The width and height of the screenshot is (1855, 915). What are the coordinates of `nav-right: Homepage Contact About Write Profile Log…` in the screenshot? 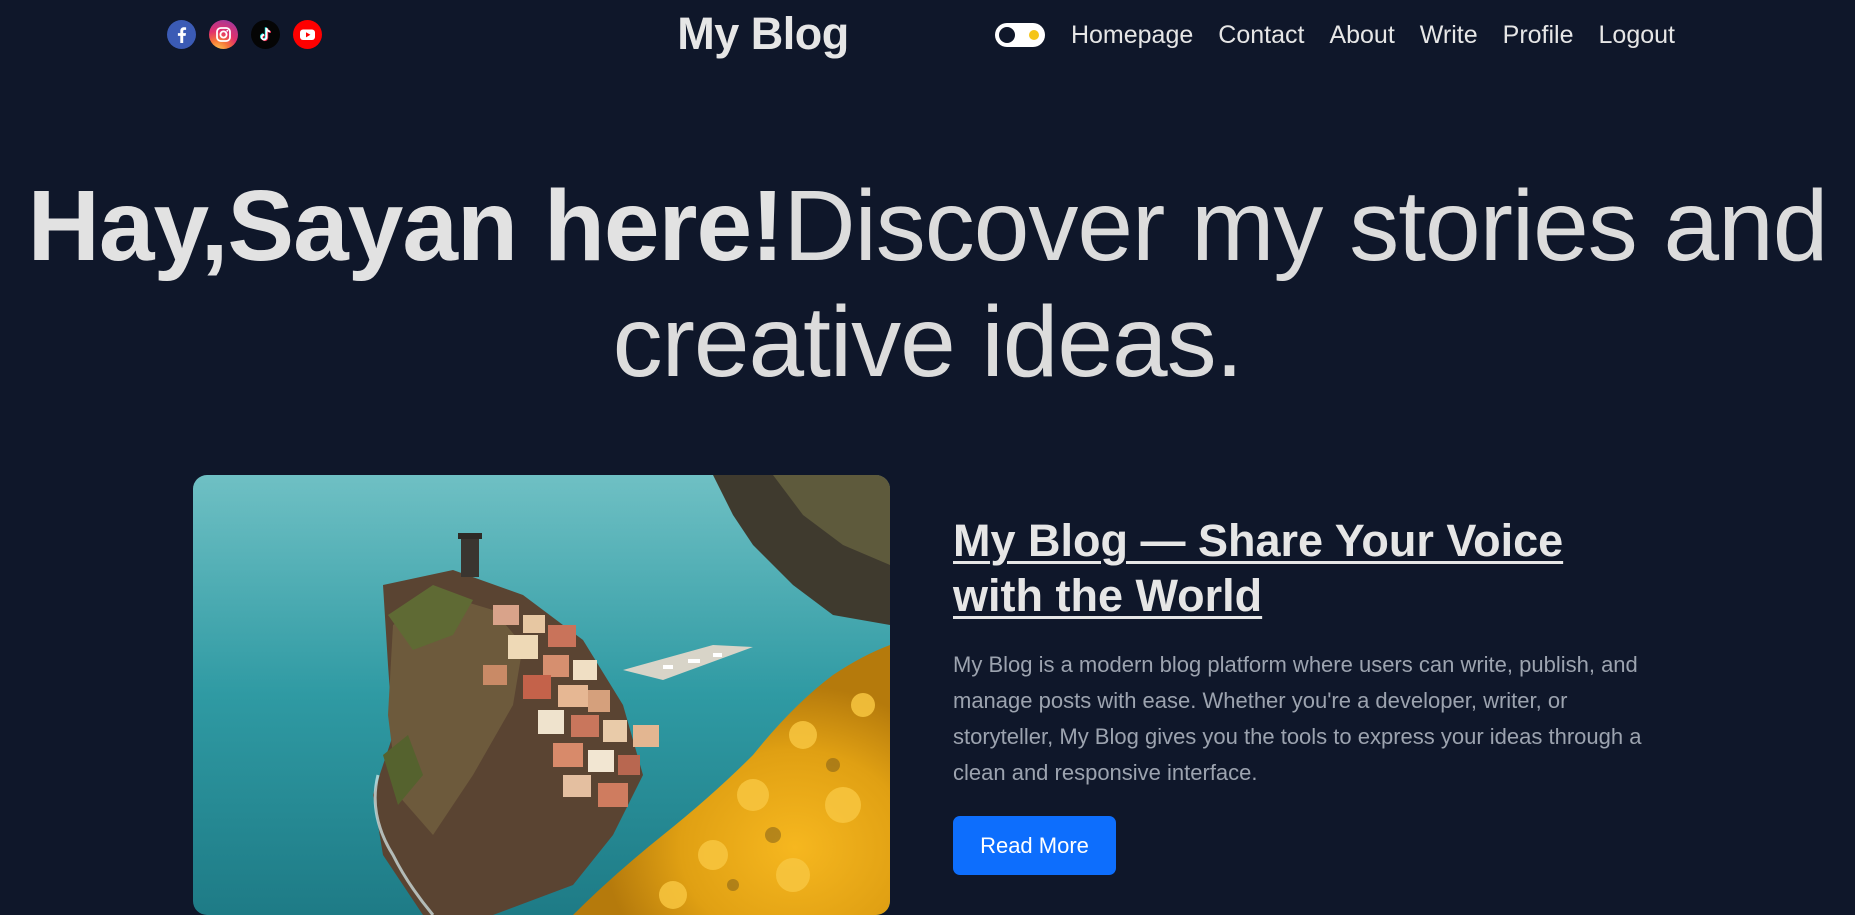 It's located at (1334, 35).